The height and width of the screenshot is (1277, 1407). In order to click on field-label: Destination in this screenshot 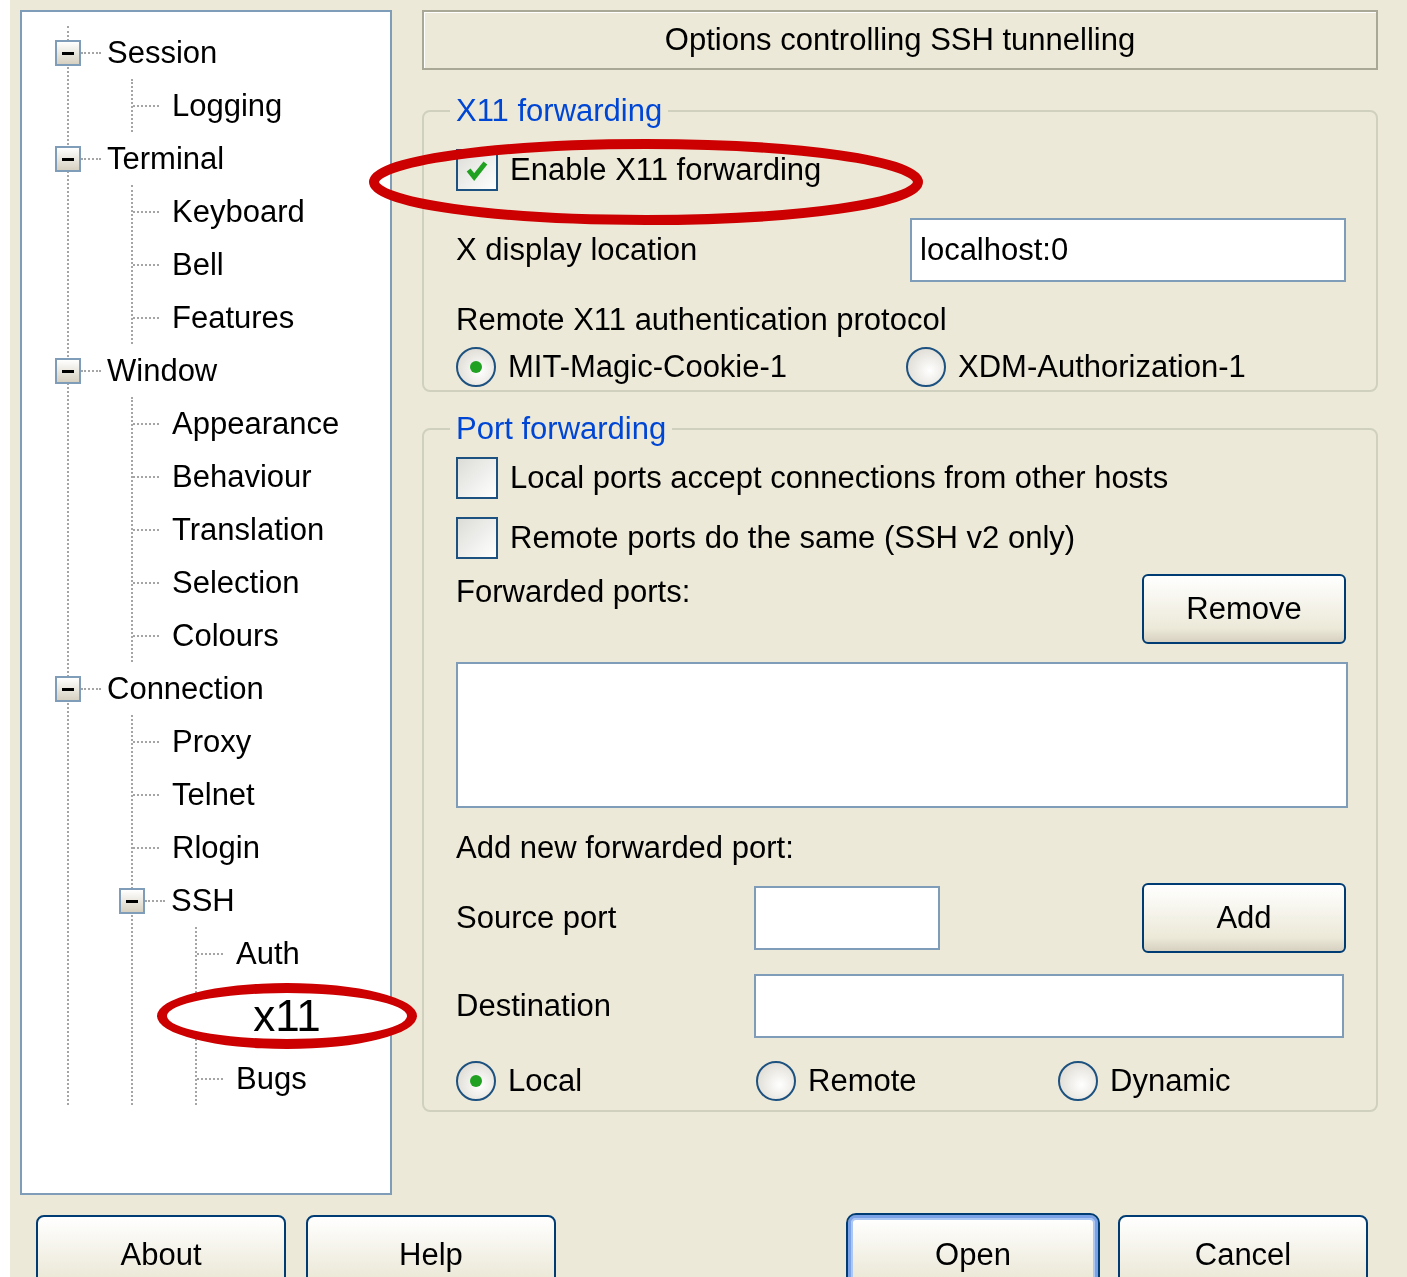, I will do `click(534, 1006)`.